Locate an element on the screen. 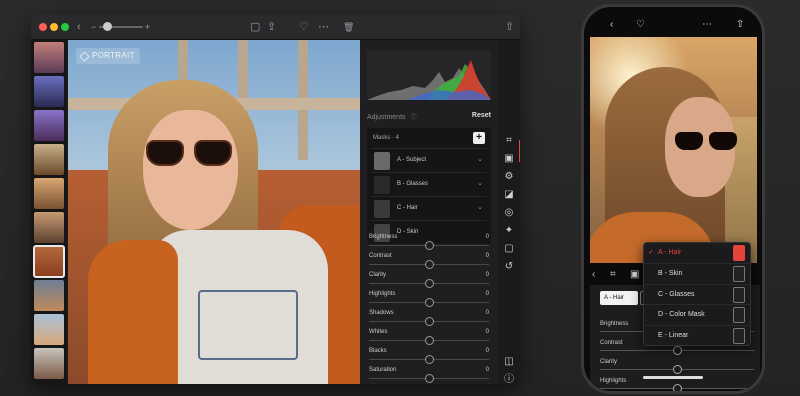 Image resolution: width=800 pixels, height=396 pixels. vignette-tool-icon: ▢ is located at coordinates (509, 249).